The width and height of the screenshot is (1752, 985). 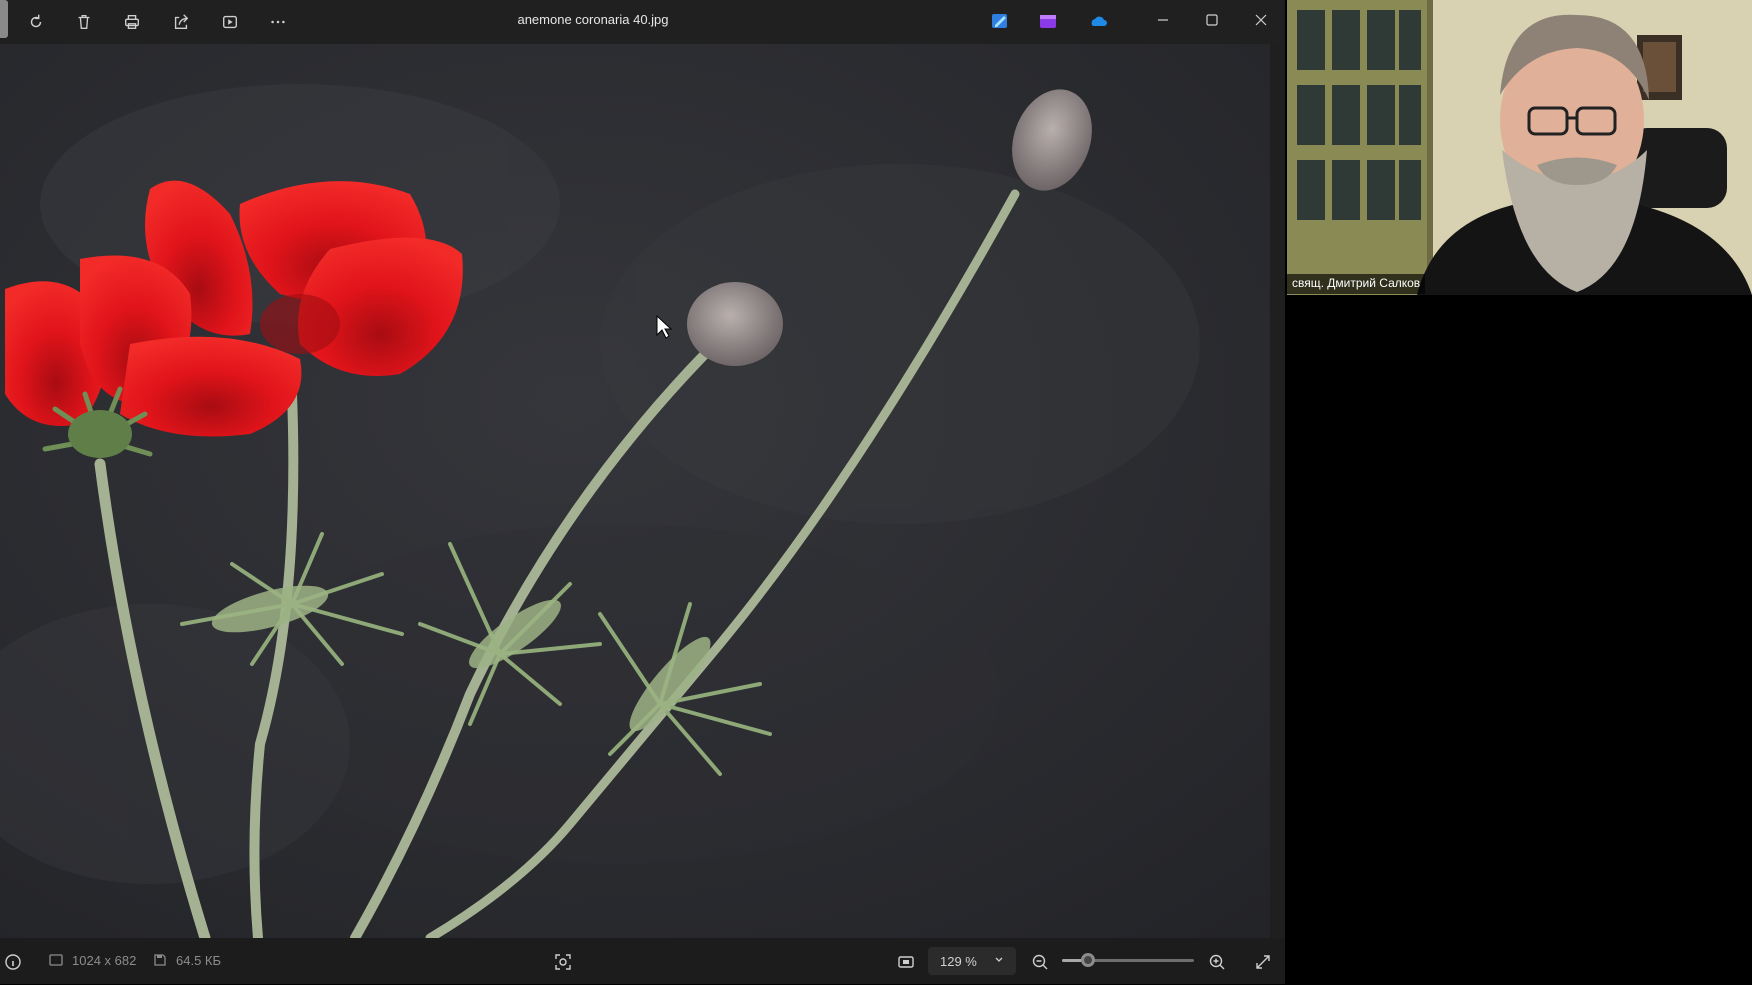 I want to click on close-button, so click(x=1260, y=20).